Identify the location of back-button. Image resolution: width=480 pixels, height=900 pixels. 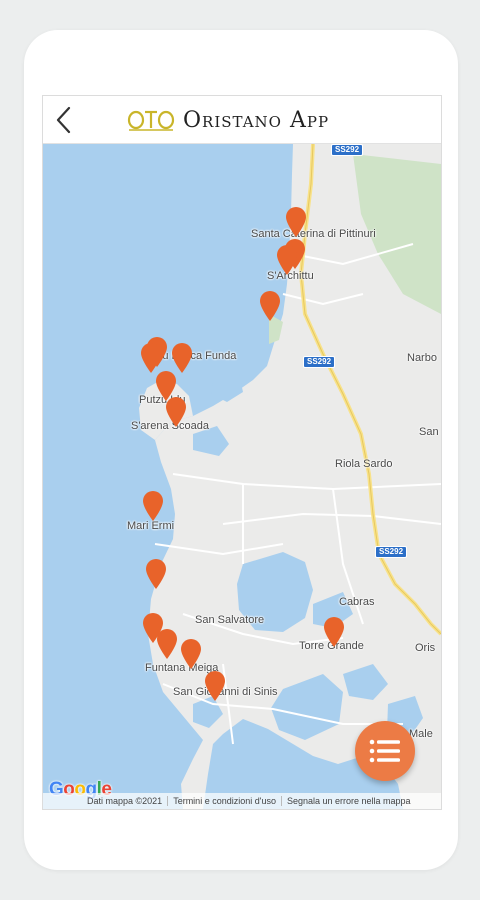
(64, 120).